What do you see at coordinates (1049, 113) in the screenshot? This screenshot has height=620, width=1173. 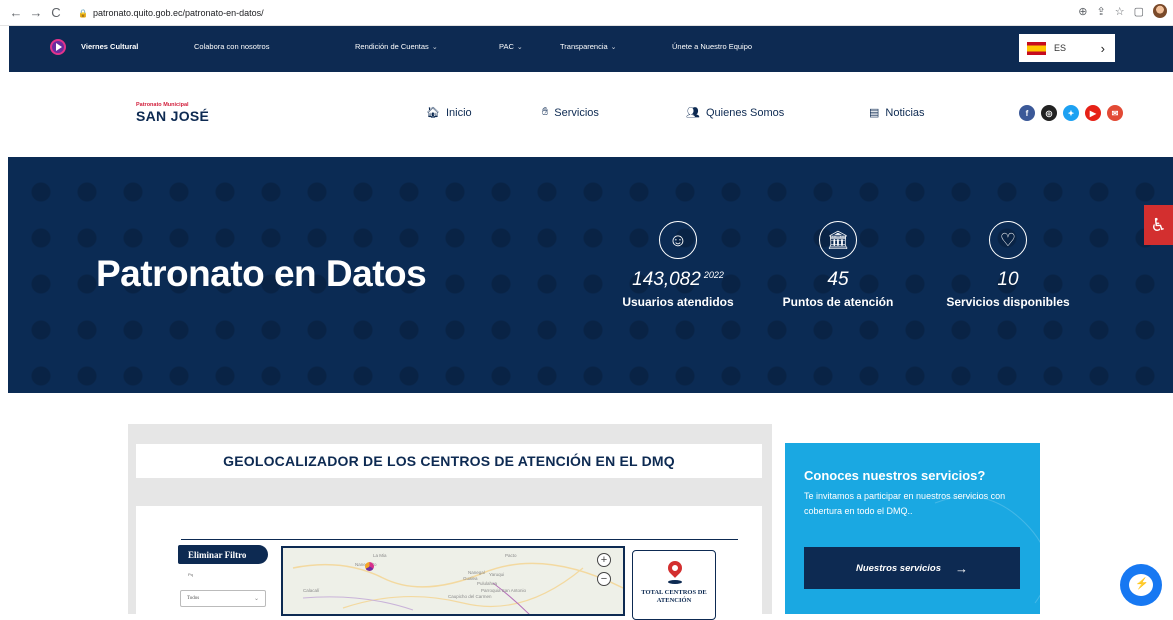 I see `instagram-icon: ◎` at bounding box center [1049, 113].